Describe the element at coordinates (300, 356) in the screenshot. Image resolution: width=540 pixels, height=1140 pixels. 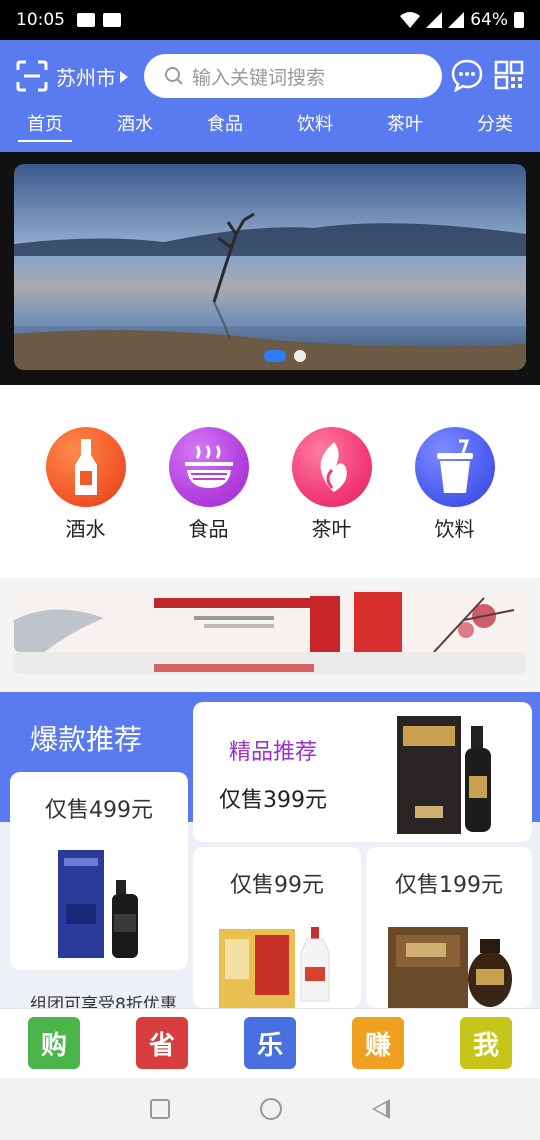
I see `page-dot` at that location.